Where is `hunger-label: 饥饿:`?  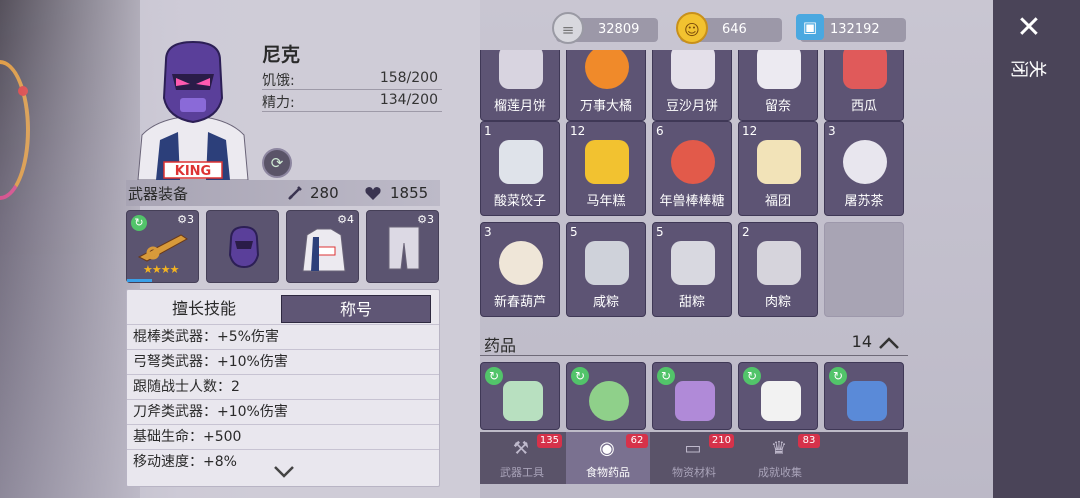 hunger-label: 饥饿: is located at coordinates (278, 81).